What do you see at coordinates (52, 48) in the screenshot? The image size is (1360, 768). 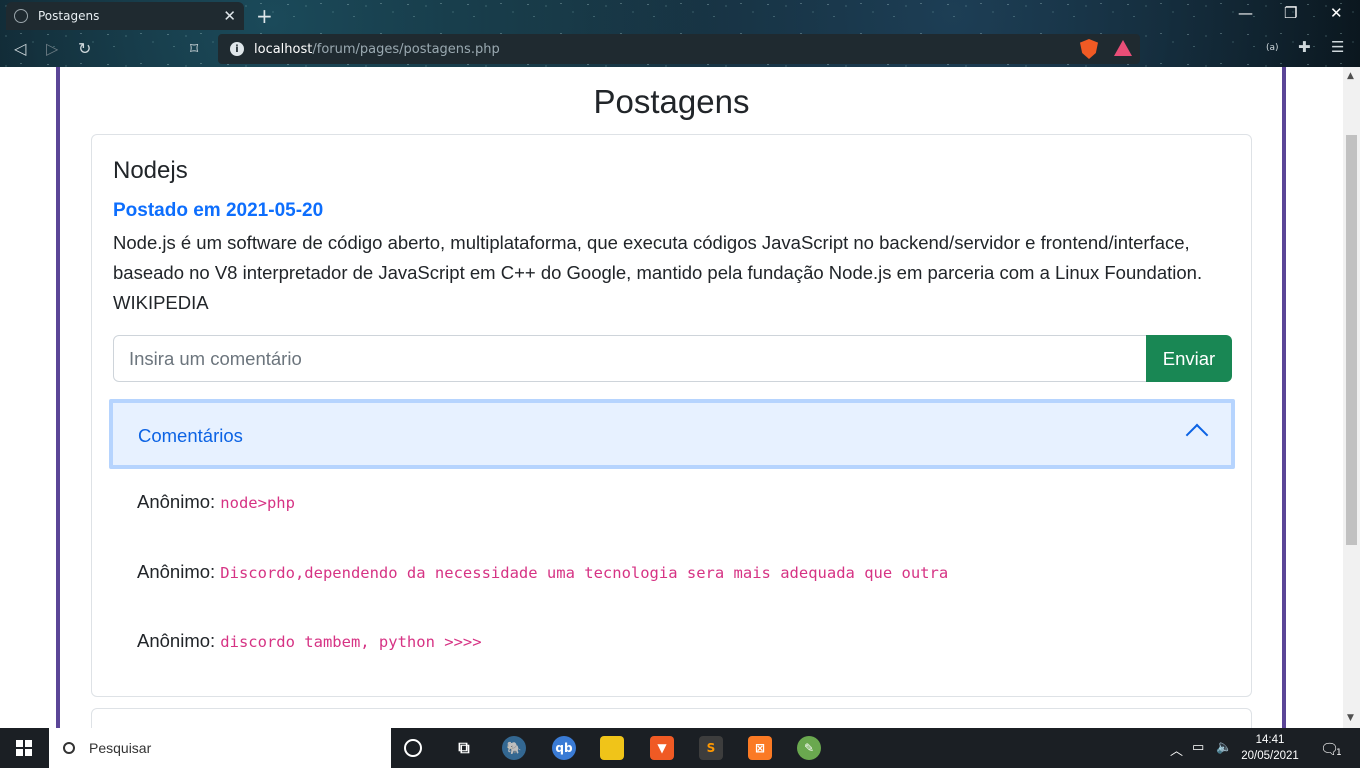 I see `forward-icon: ▷` at bounding box center [52, 48].